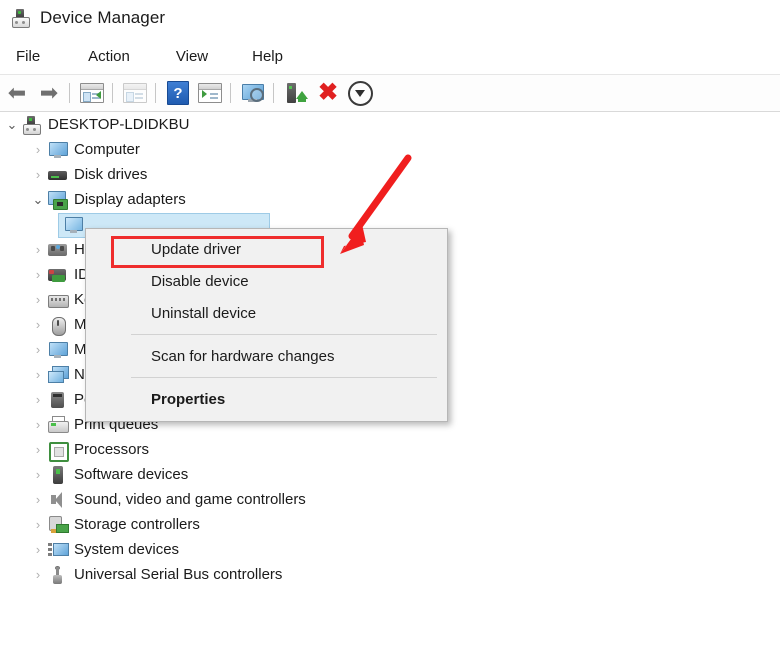  What do you see at coordinates (266, 249) in the screenshot?
I see `context-menu-item-update-driver: Update driver` at bounding box center [266, 249].